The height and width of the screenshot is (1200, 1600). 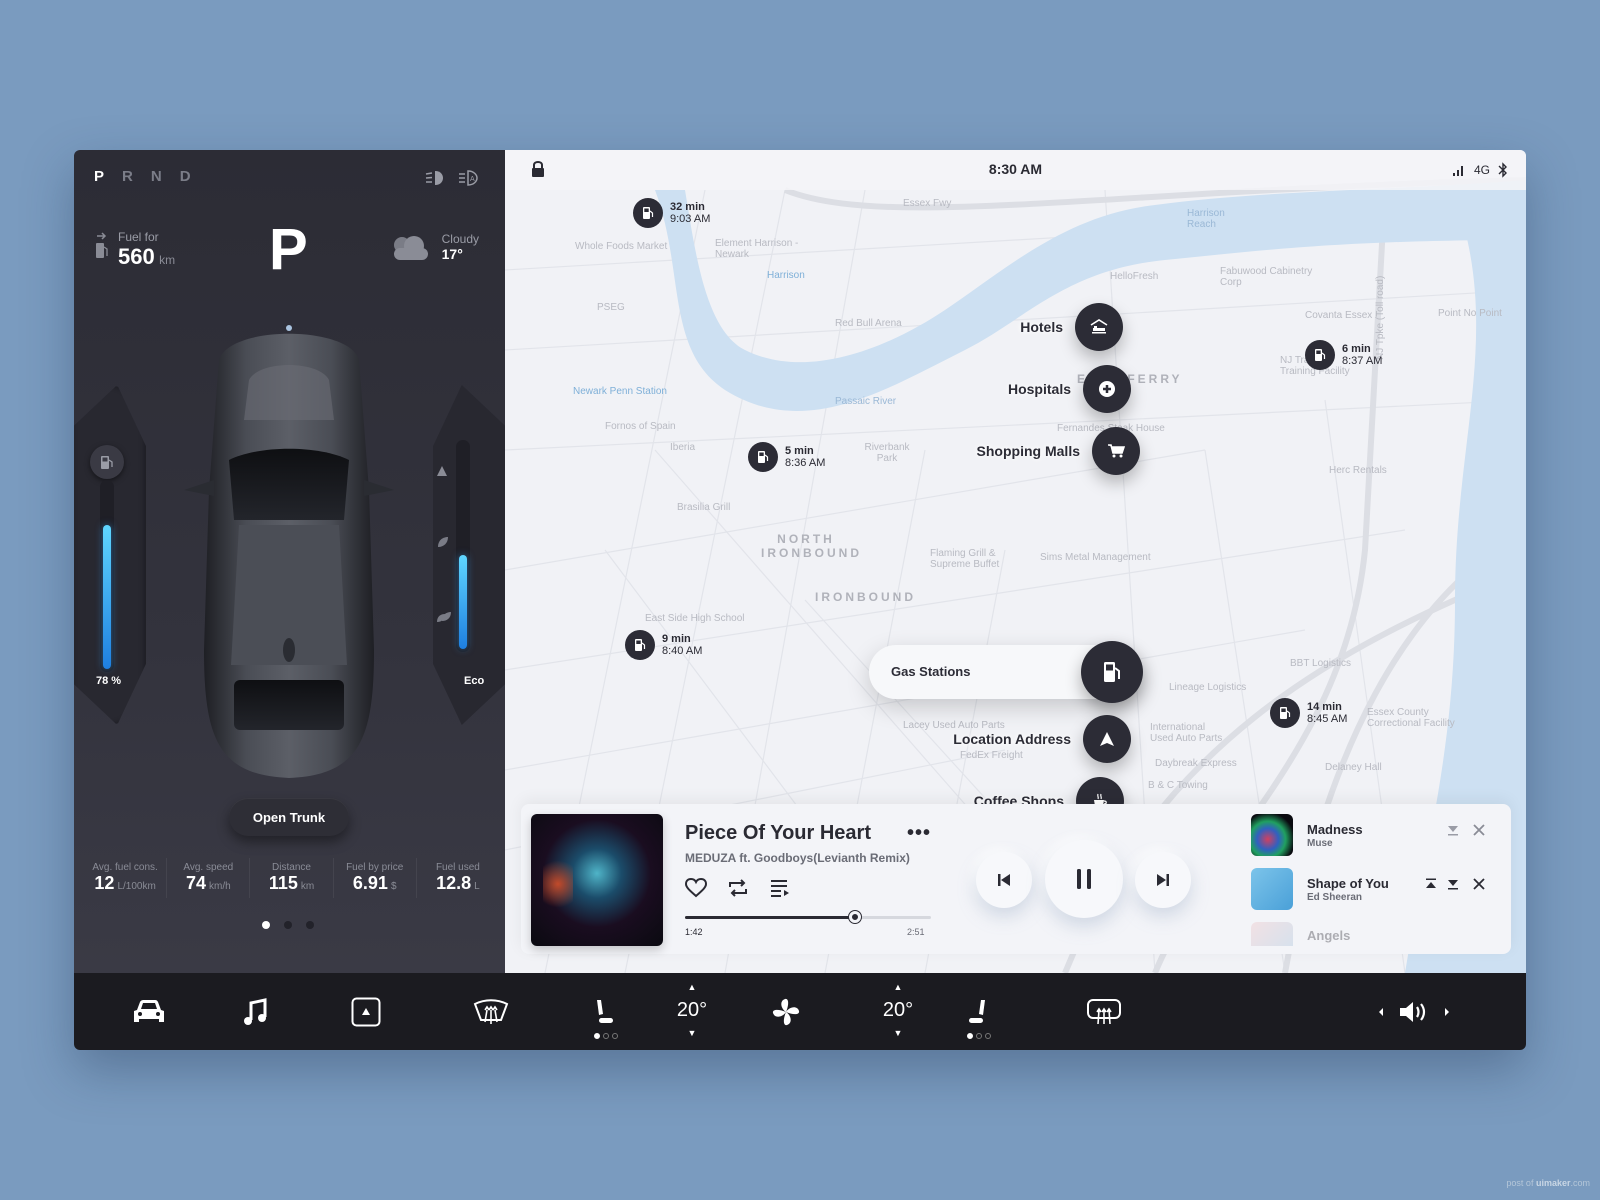 What do you see at coordinates (1028, 451) in the screenshot?
I see `category-label: Shopping Malls` at bounding box center [1028, 451].